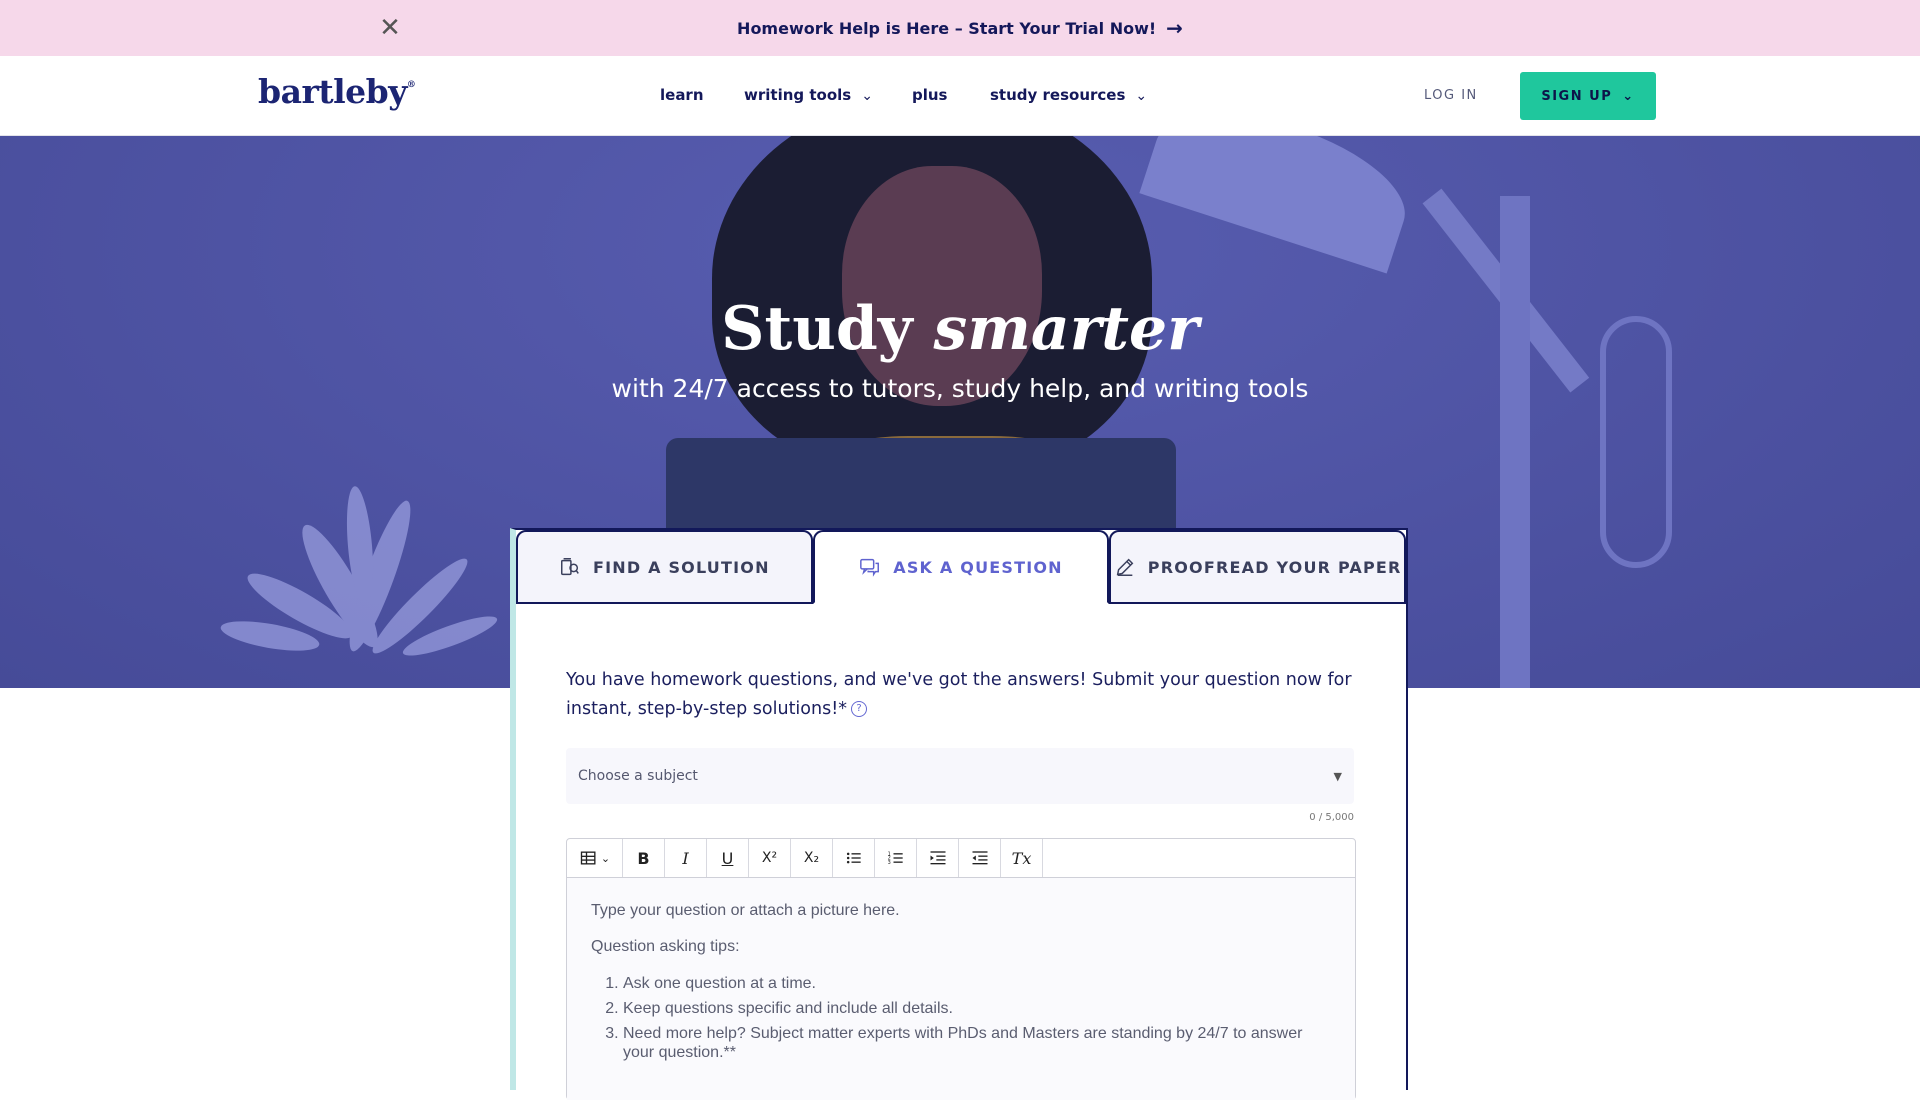  Describe the element at coordinates (888, 863) in the screenshot. I see `svg-text: 3` at that location.